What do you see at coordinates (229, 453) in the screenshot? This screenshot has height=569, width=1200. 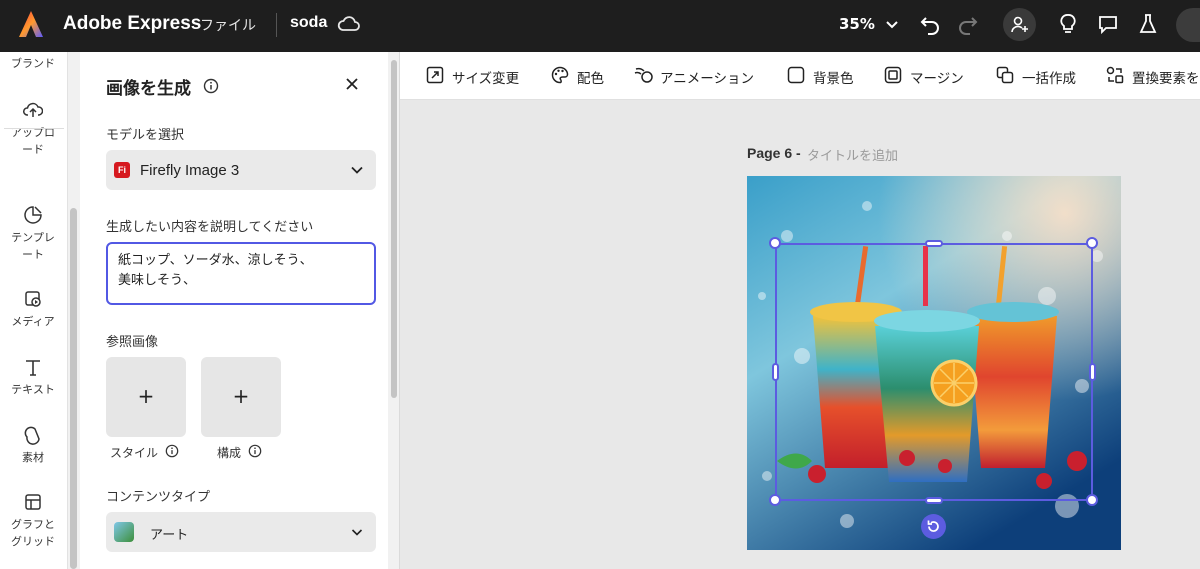 I see `composition-caption: 構成` at bounding box center [229, 453].